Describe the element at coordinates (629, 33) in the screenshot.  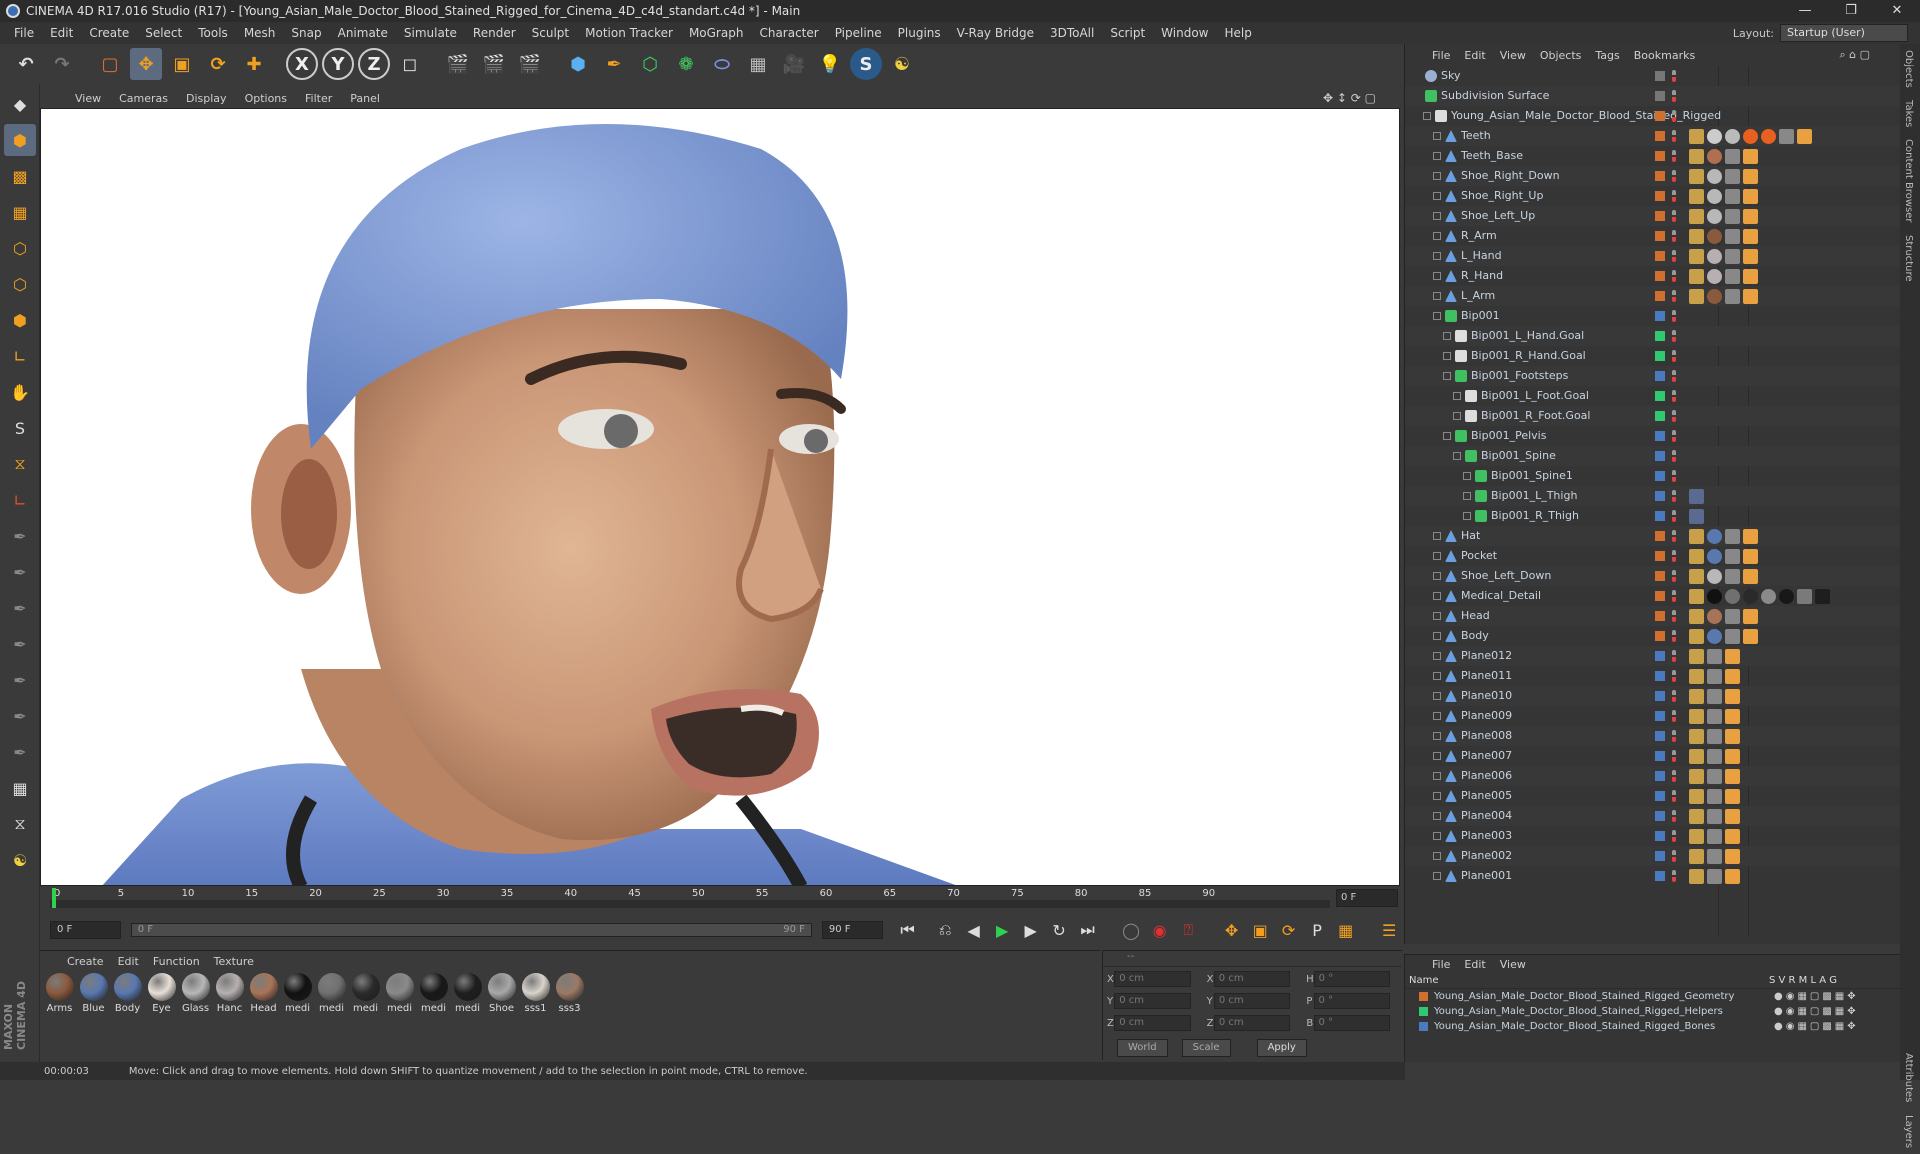
I see `menu-motion-tracker: Motion Tracker` at that location.